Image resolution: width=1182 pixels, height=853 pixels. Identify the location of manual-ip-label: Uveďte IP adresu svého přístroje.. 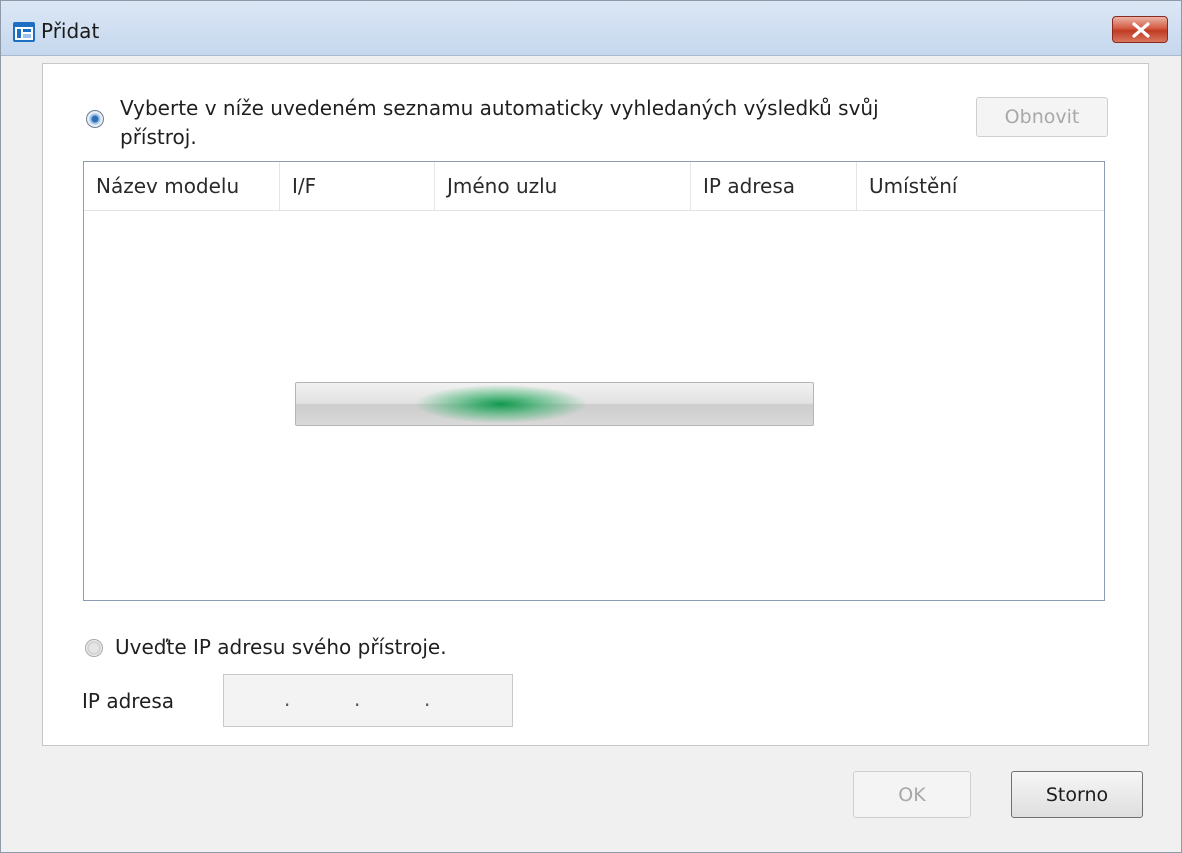
(281, 647).